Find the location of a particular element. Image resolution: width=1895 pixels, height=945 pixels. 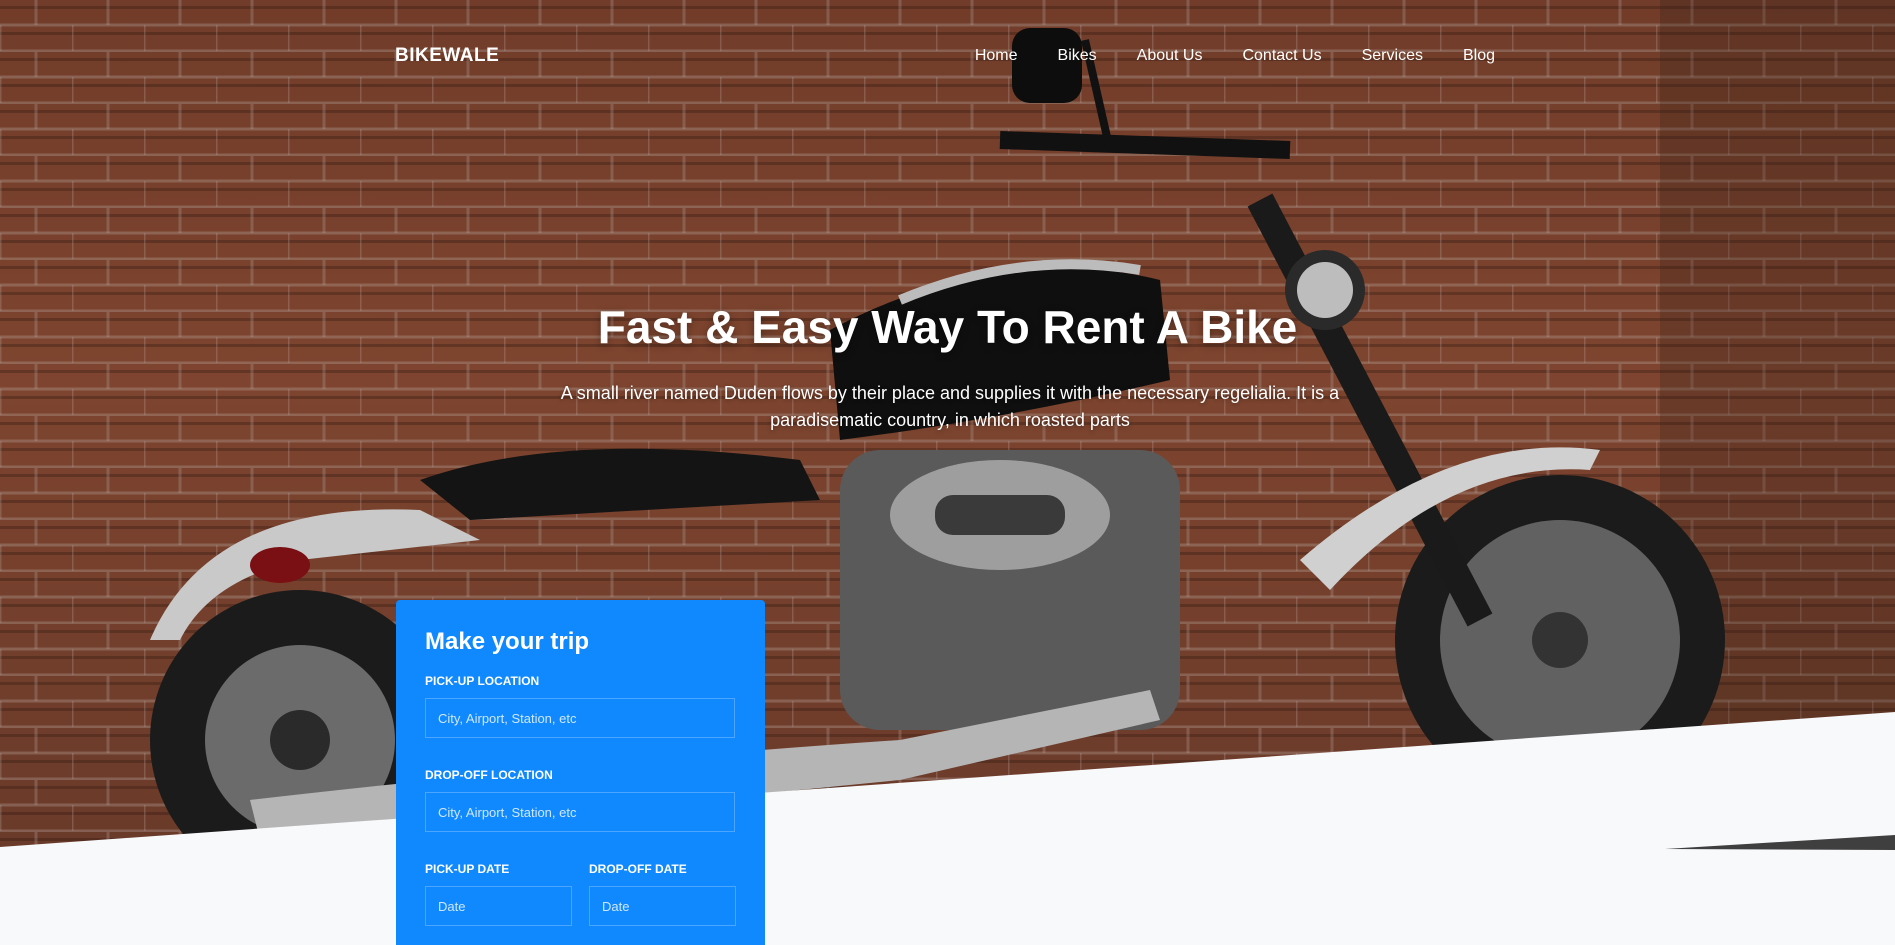

date-row: PICK-UP DATE DROP-OFF DATE is located at coordinates (580, 903).